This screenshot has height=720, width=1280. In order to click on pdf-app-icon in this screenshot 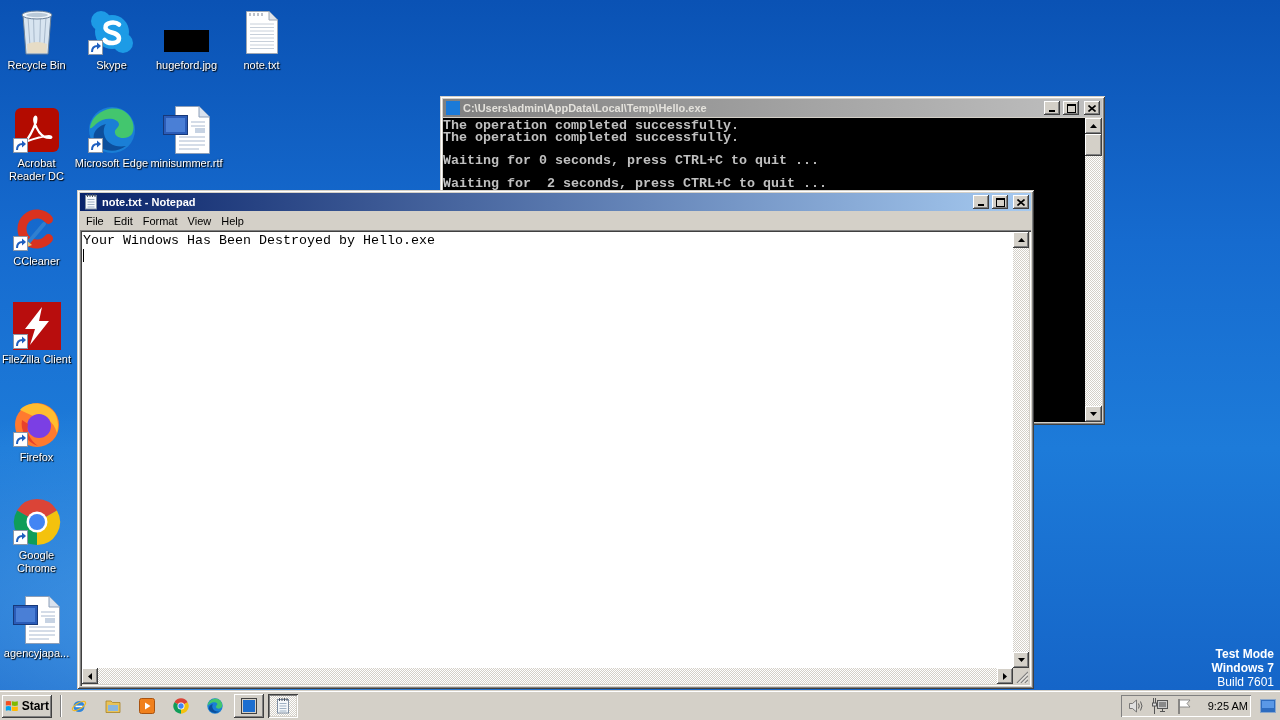, I will do `click(36, 130)`.